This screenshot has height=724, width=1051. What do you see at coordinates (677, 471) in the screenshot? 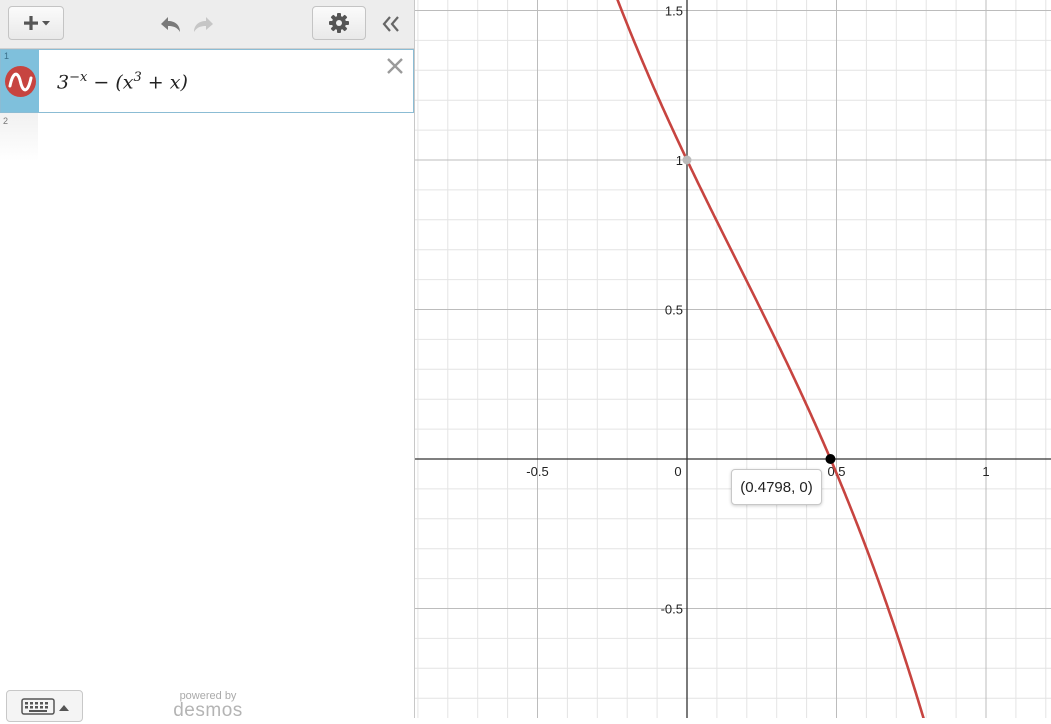
I see `x-tick-label: 0` at bounding box center [677, 471].